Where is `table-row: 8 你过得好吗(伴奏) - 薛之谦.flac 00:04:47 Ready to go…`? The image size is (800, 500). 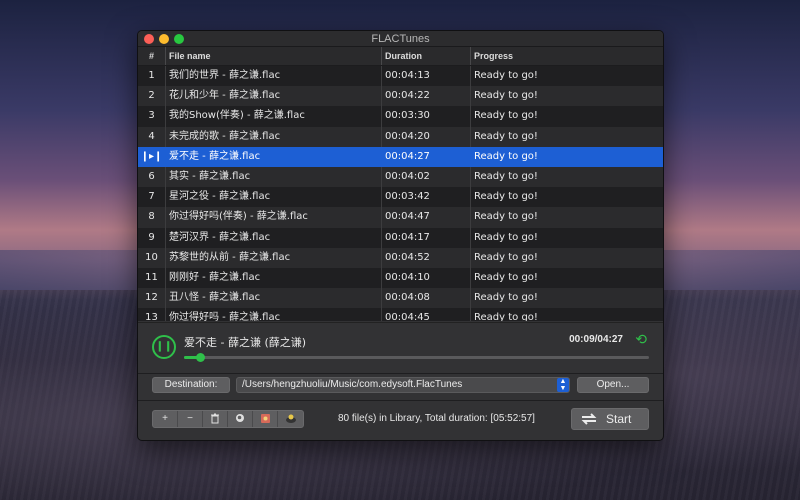
table-row: 8 你过得好吗(伴奏) - 薛之谦.flac 00:04:47 Ready to go… is located at coordinates (400, 217).